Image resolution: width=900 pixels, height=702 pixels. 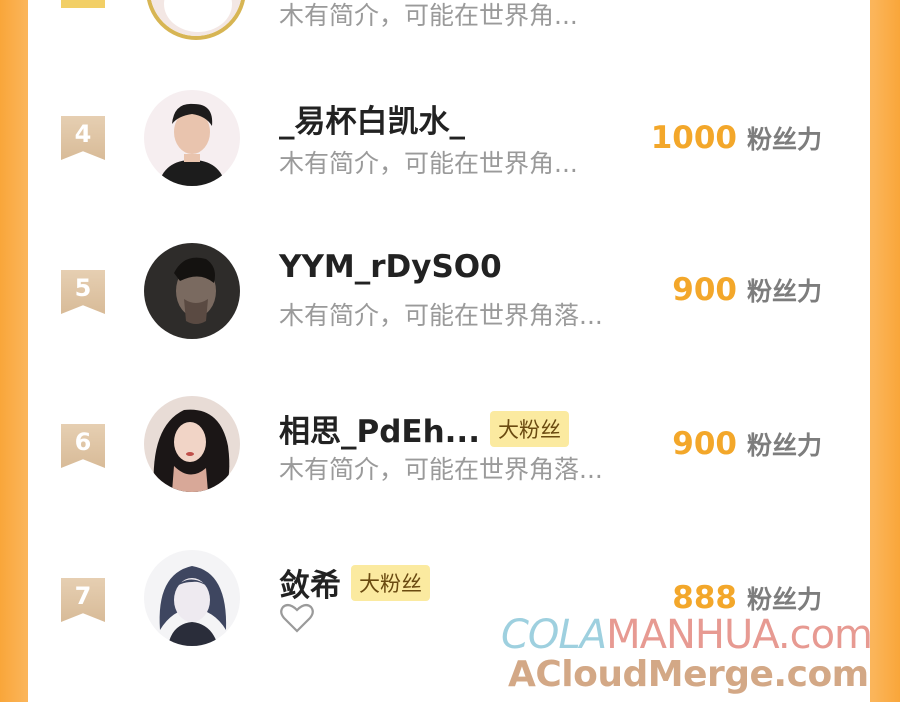 I want to click on user-name: YYM_rDySO0, so click(x=390, y=267).